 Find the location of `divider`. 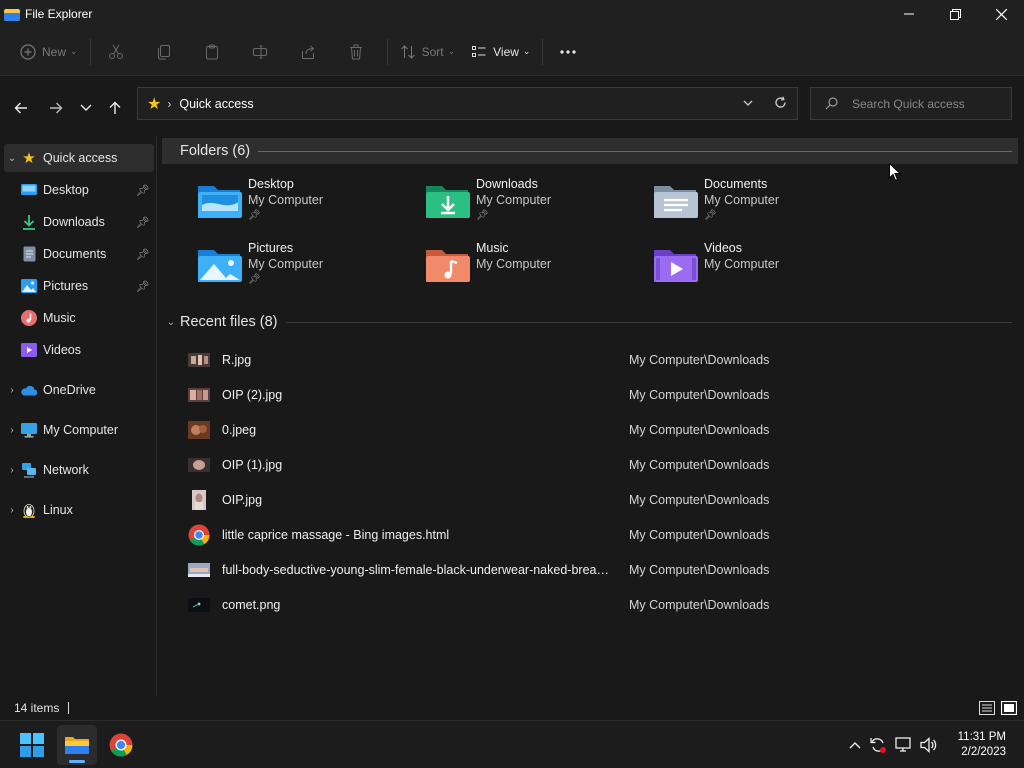

divider is located at coordinates (387, 51).